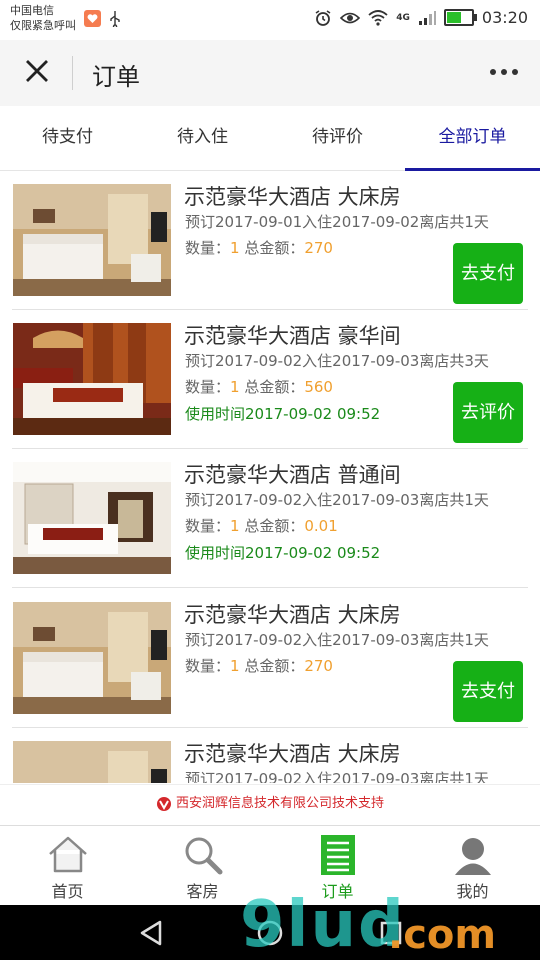 This screenshot has width=540, height=962. I want to click on nav-profile: 我的, so click(472, 866).